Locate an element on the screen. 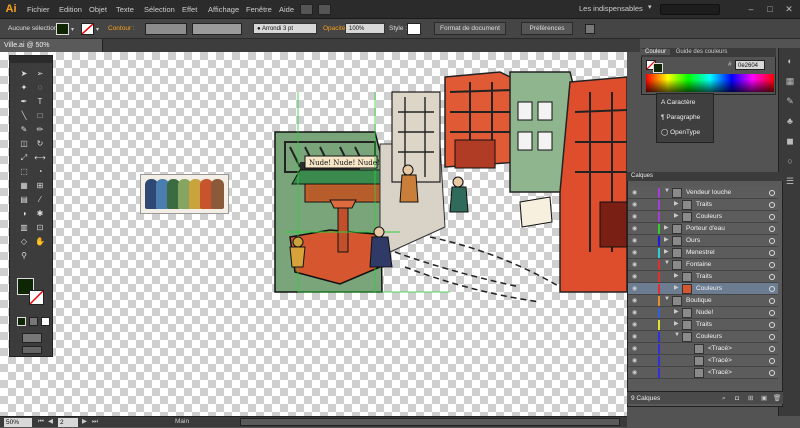 Image resolution: width=800 pixels, height=428 pixels. swatches-icon: ▦ is located at coordinates (790, 81).